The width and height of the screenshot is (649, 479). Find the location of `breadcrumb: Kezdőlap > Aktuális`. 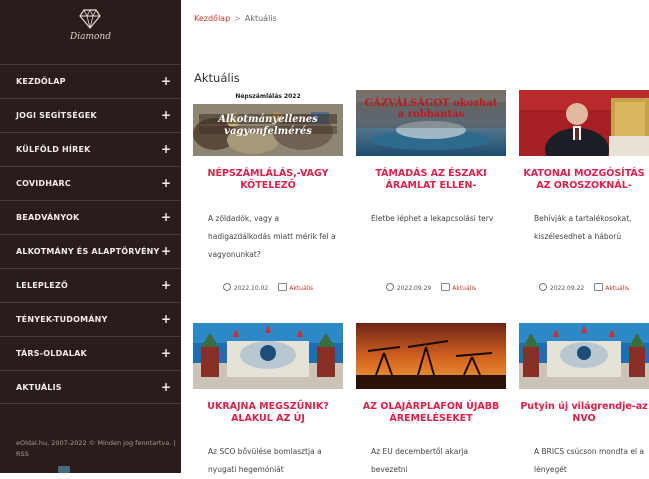

breadcrumb: Kezdőlap > Aktuális is located at coordinates (235, 18).